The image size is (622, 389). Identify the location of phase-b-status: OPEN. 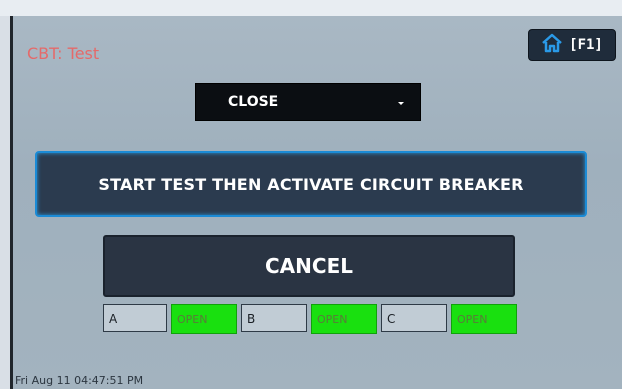
(344, 319).